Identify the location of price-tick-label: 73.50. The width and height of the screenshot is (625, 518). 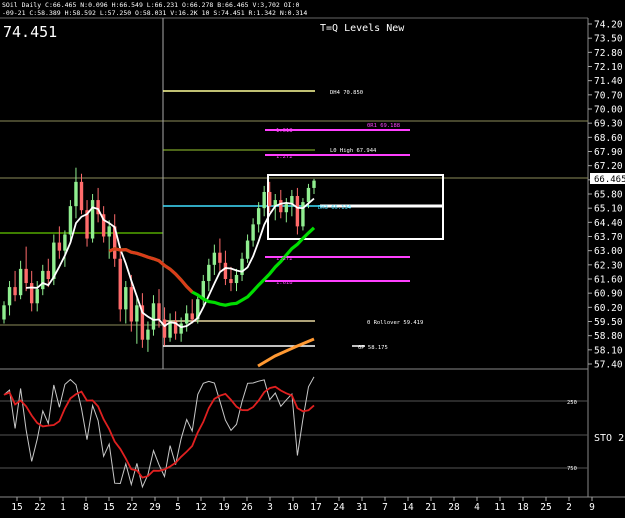
(608, 39).